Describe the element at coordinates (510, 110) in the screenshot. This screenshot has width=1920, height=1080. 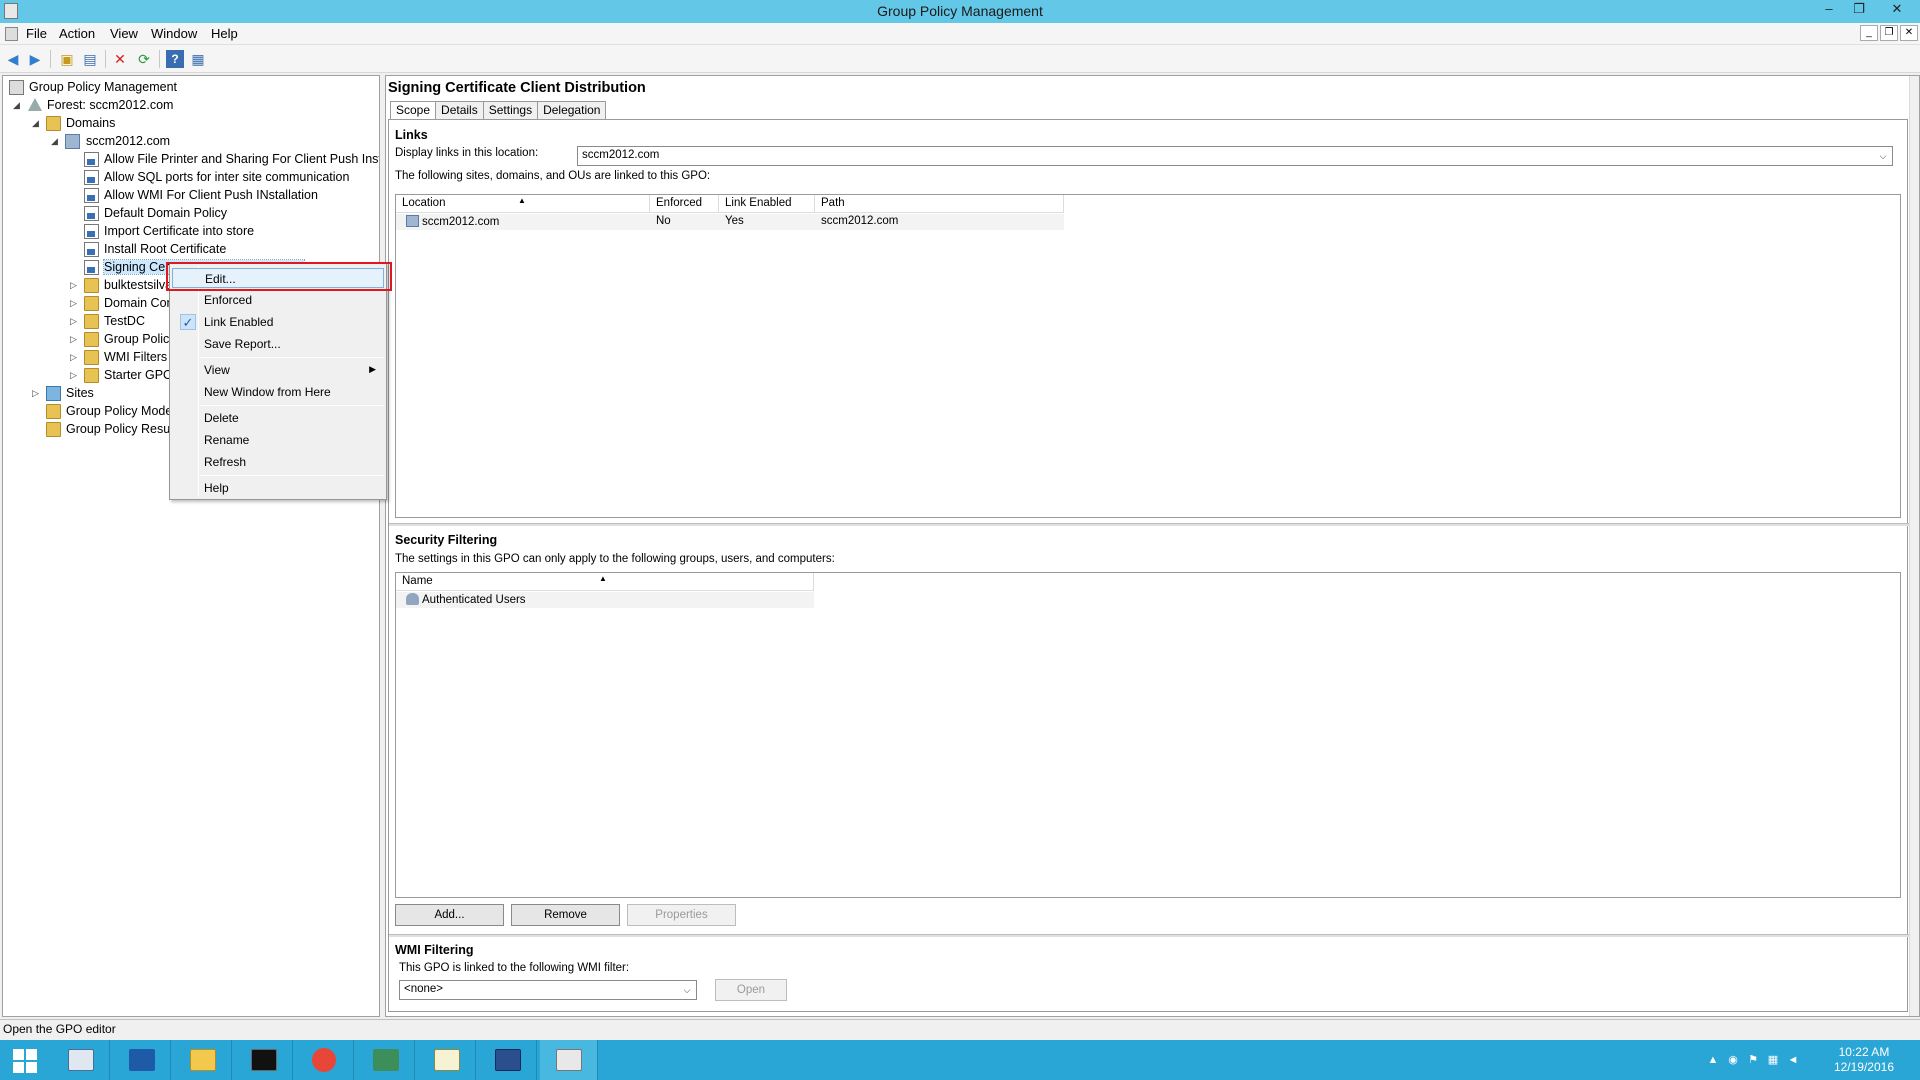
I see `tab-settings: Settings` at that location.